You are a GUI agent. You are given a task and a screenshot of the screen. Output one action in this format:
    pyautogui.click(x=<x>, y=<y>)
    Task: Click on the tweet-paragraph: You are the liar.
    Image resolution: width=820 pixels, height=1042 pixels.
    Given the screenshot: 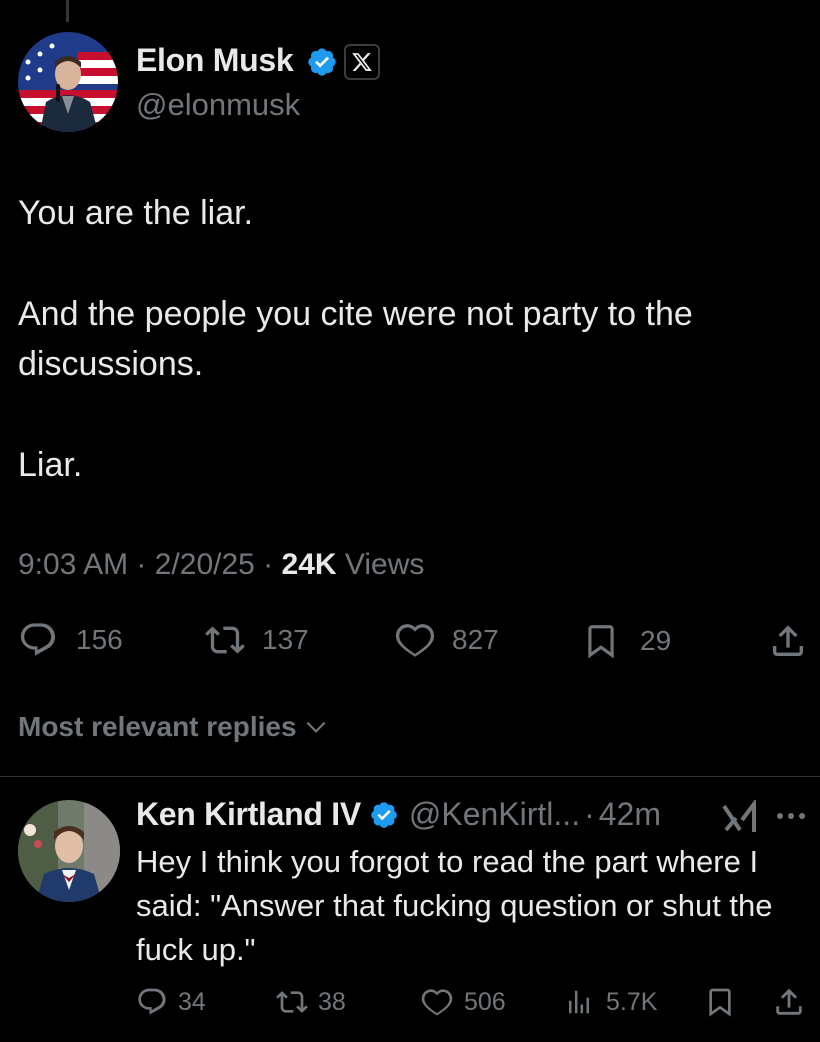 What is the action you would take?
    pyautogui.click(x=136, y=213)
    